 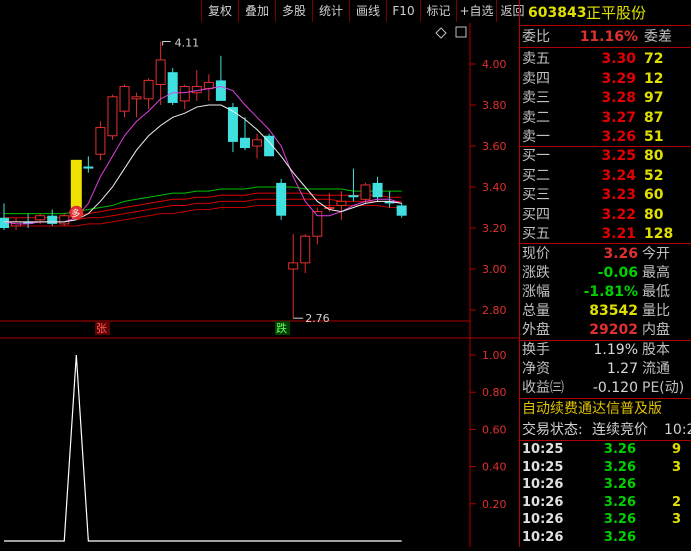 What do you see at coordinates (494, 64) in the screenshot?
I see `price-tick-label: 4.00` at bounding box center [494, 64].